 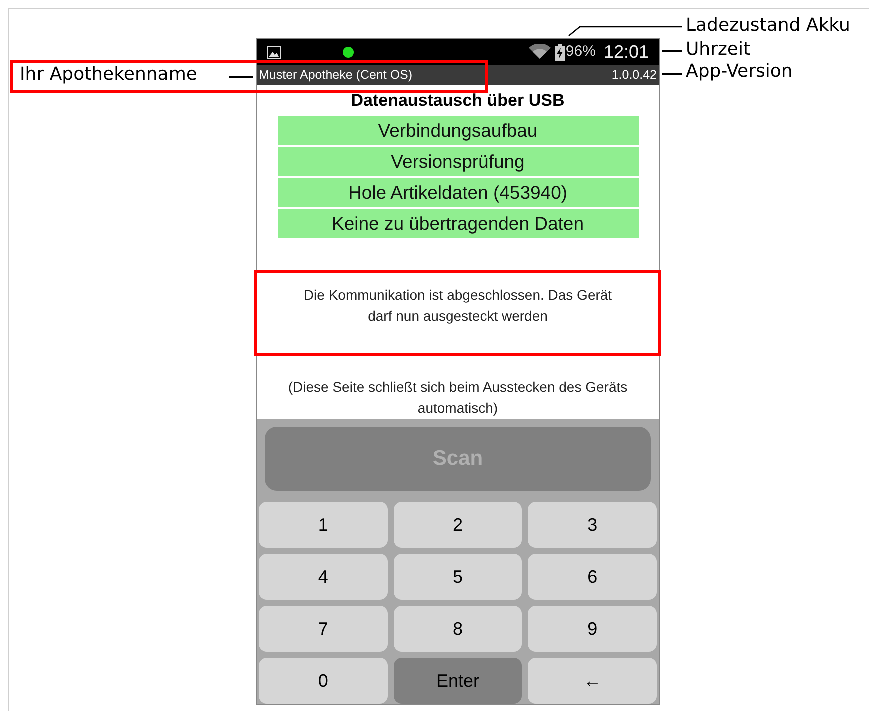 What do you see at coordinates (592, 681) in the screenshot?
I see `keypad-key: ←` at bounding box center [592, 681].